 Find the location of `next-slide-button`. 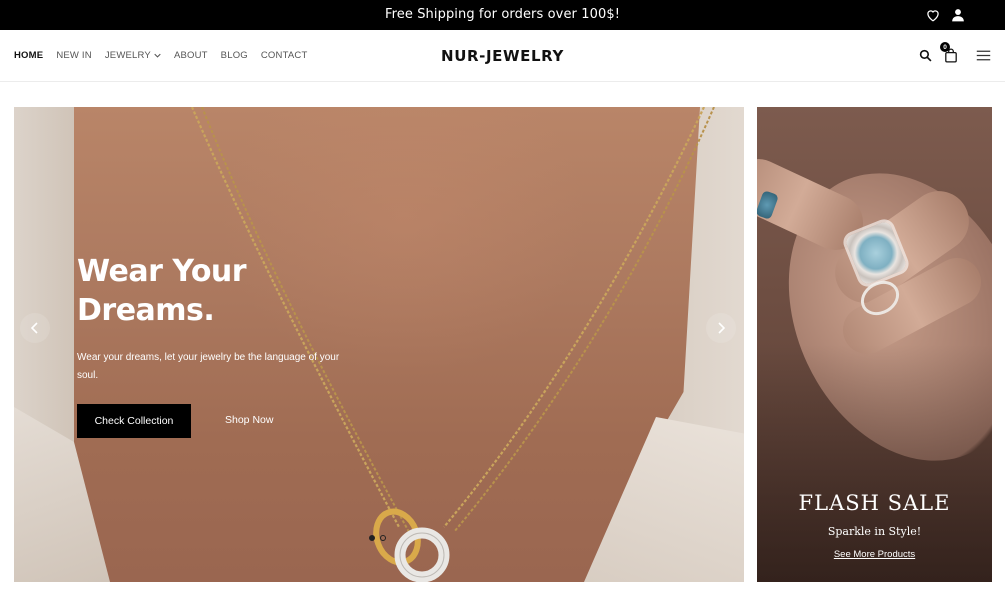

next-slide-button is located at coordinates (721, 328).